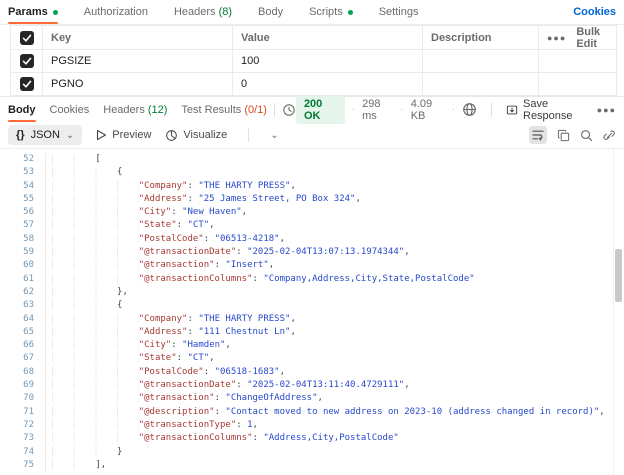  What do you see at coordinates (312, 292) in the screenshot?
I see `code-line: 62 },` at bounding box center [312, 292].